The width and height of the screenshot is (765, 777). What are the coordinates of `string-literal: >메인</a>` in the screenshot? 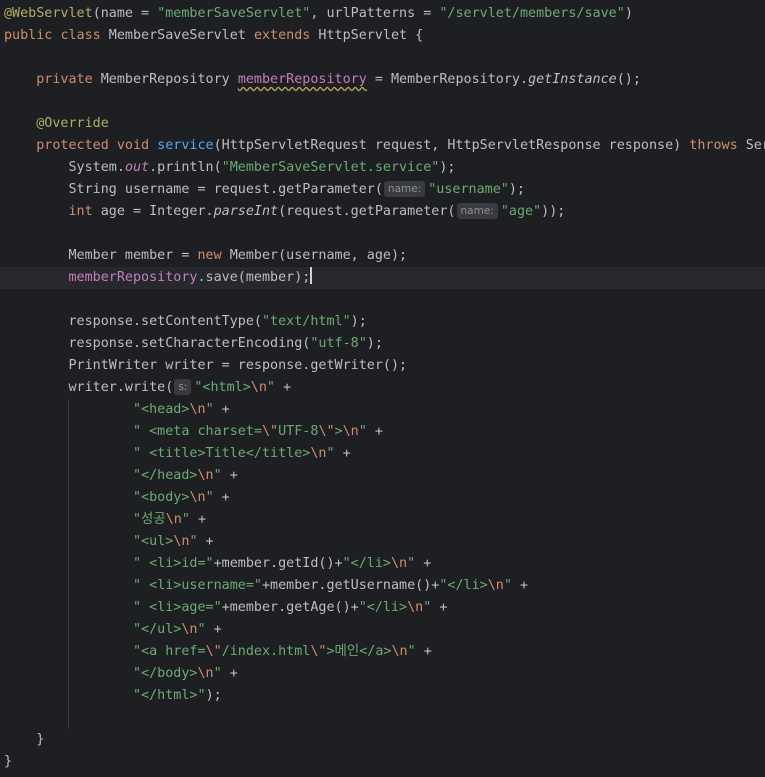 It's located at (359, 651).